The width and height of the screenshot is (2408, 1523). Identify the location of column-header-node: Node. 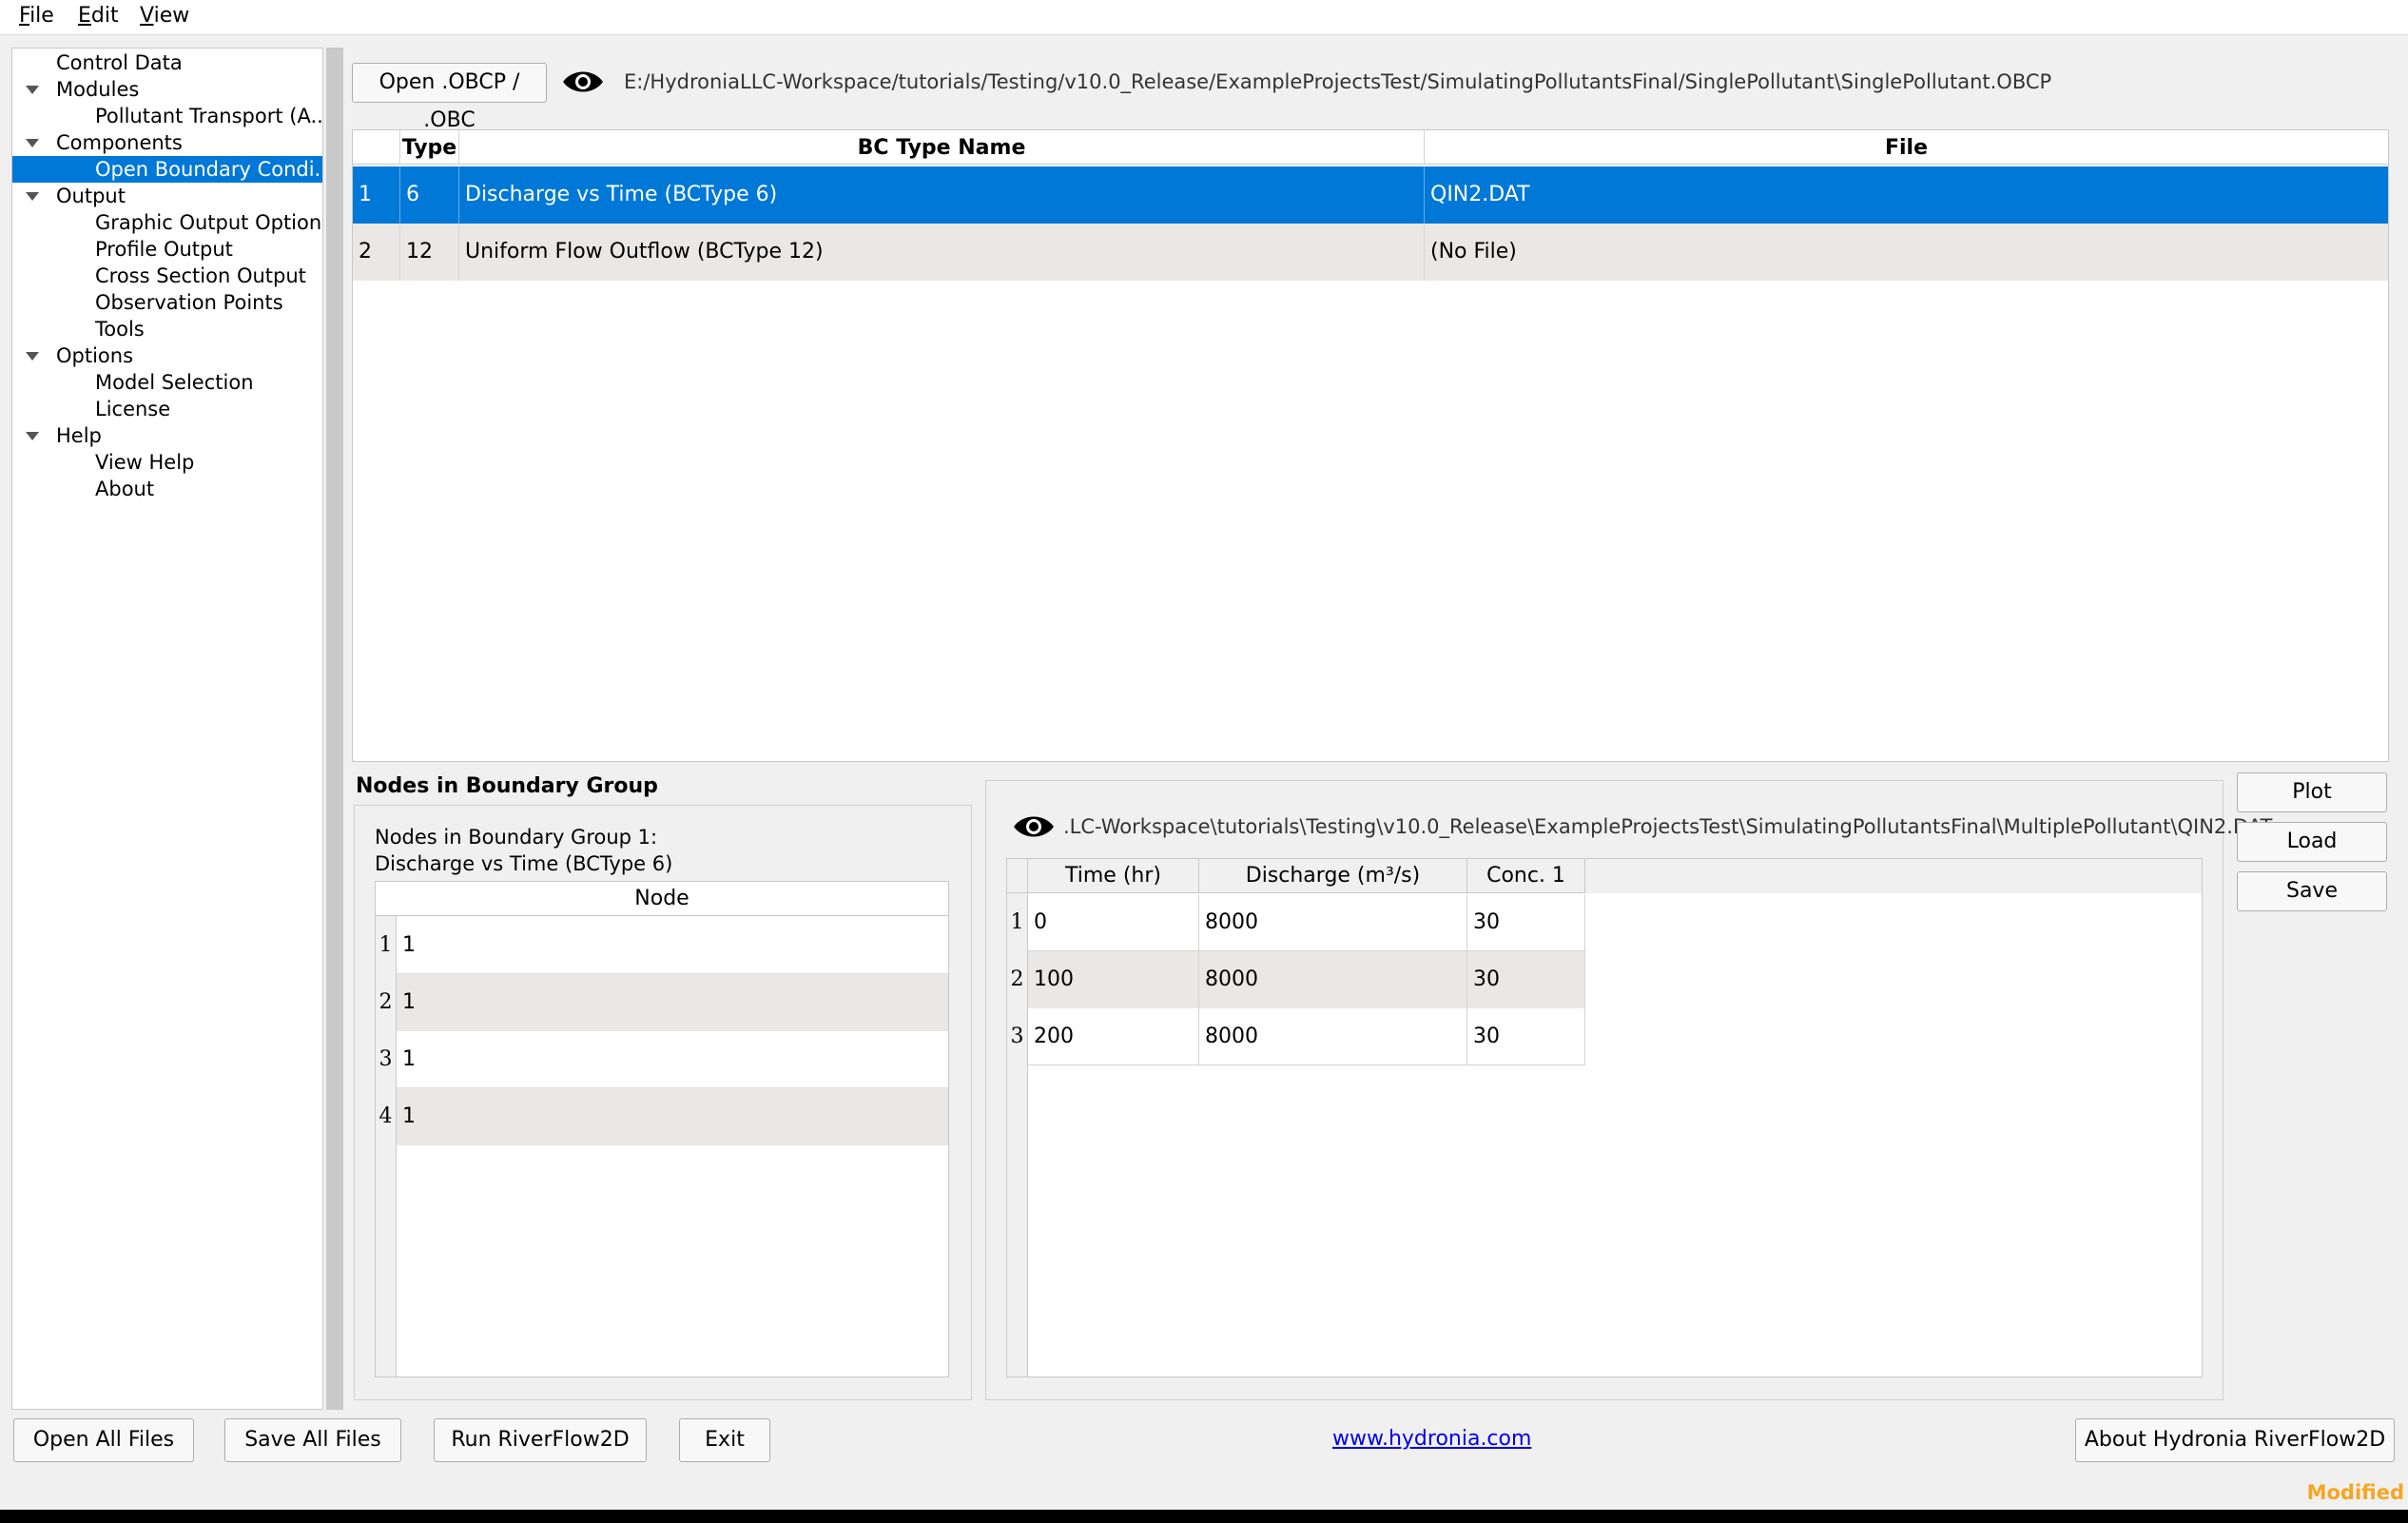
(662, 899).